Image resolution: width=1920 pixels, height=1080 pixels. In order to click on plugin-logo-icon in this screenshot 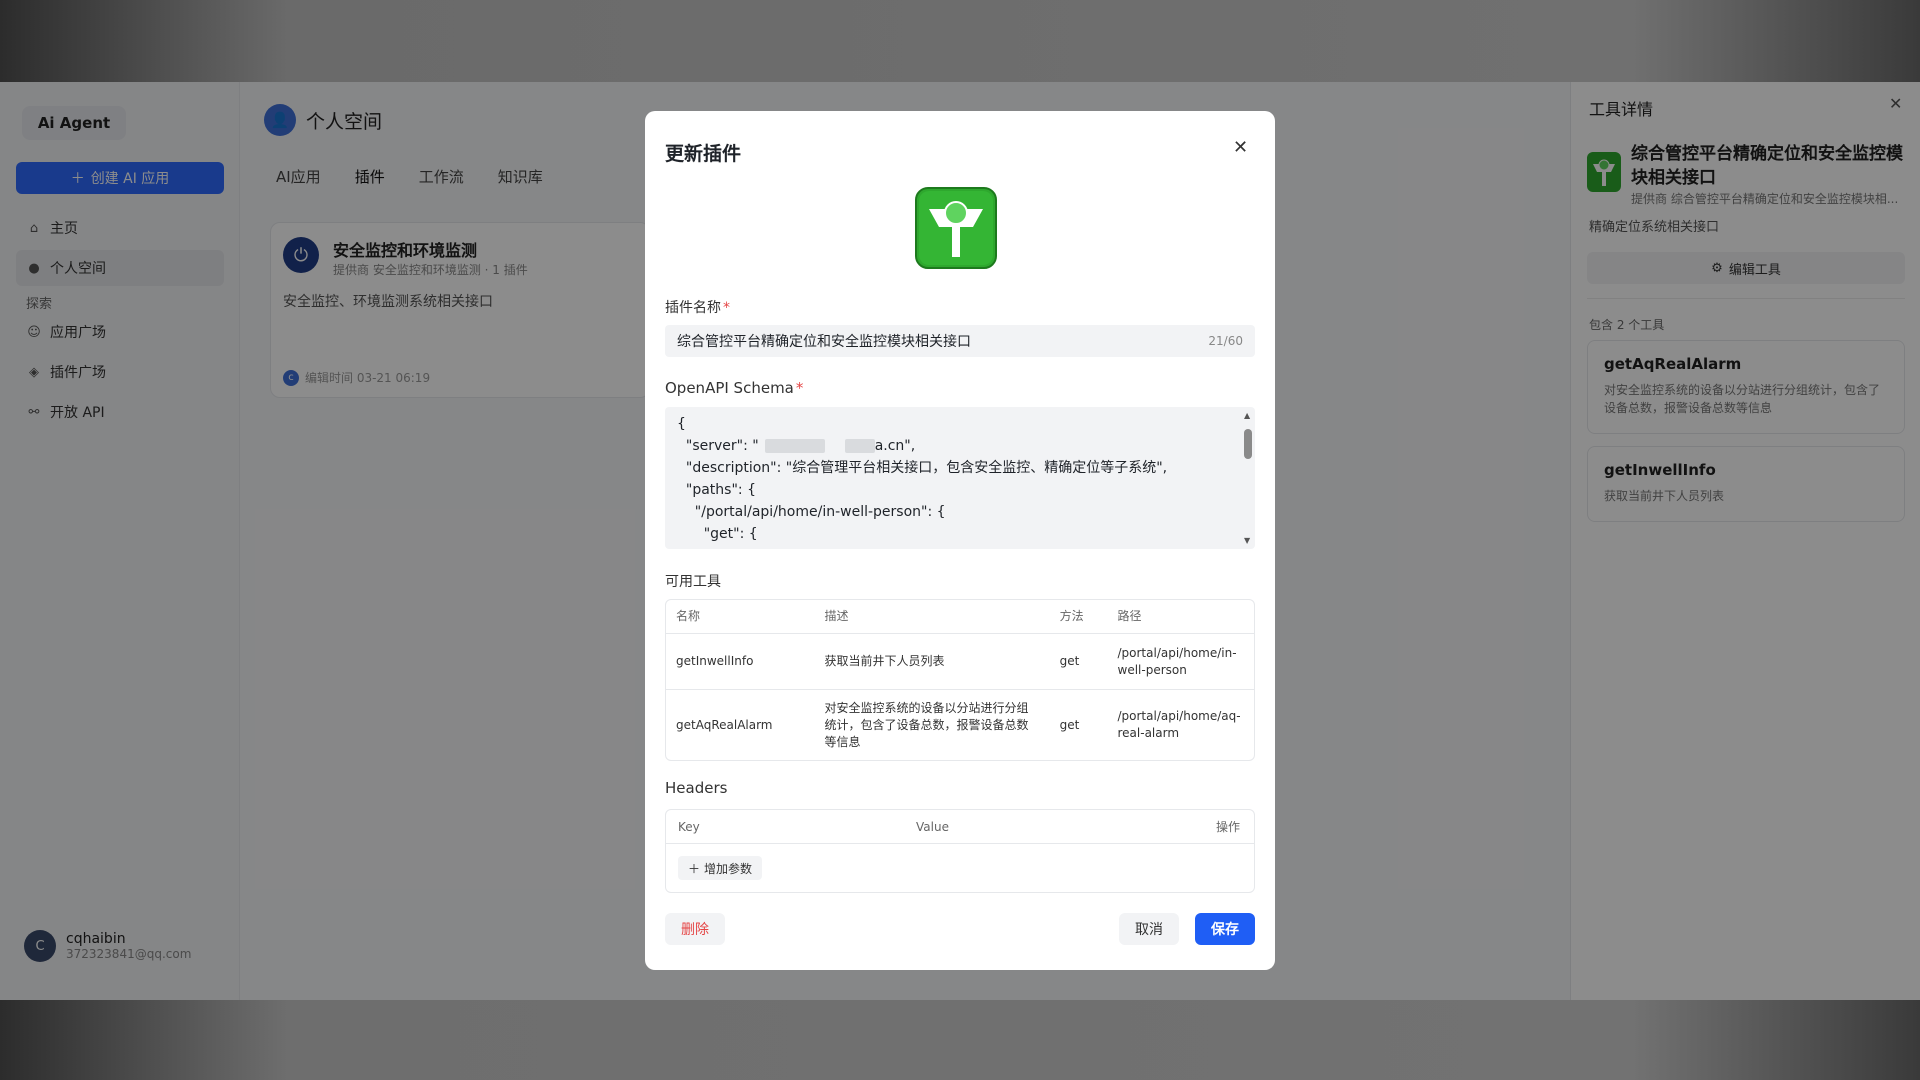, I will do `click(956, 228)`.